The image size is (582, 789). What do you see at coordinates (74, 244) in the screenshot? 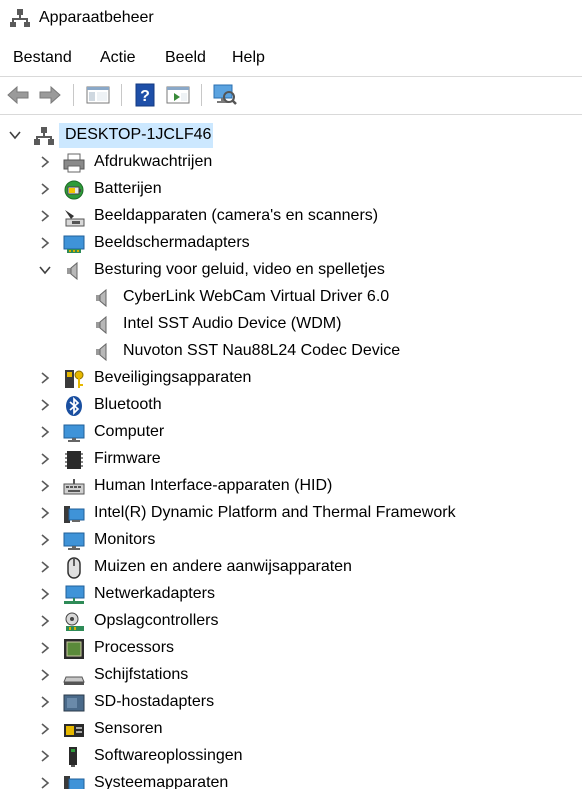
I see `display-adapter-icon` at bounding box center [74, 244].